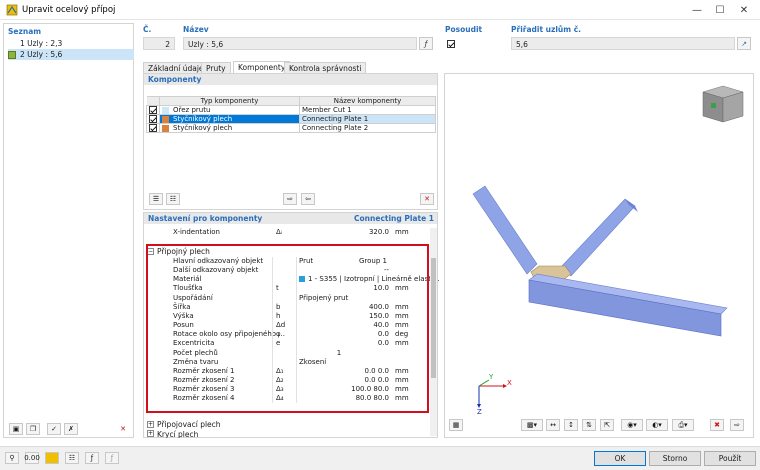 This screenshot has width=760, height=470. Describe the element at coordinates (723, 104) in the screenshot. I see `view-cube-icon` at that location.